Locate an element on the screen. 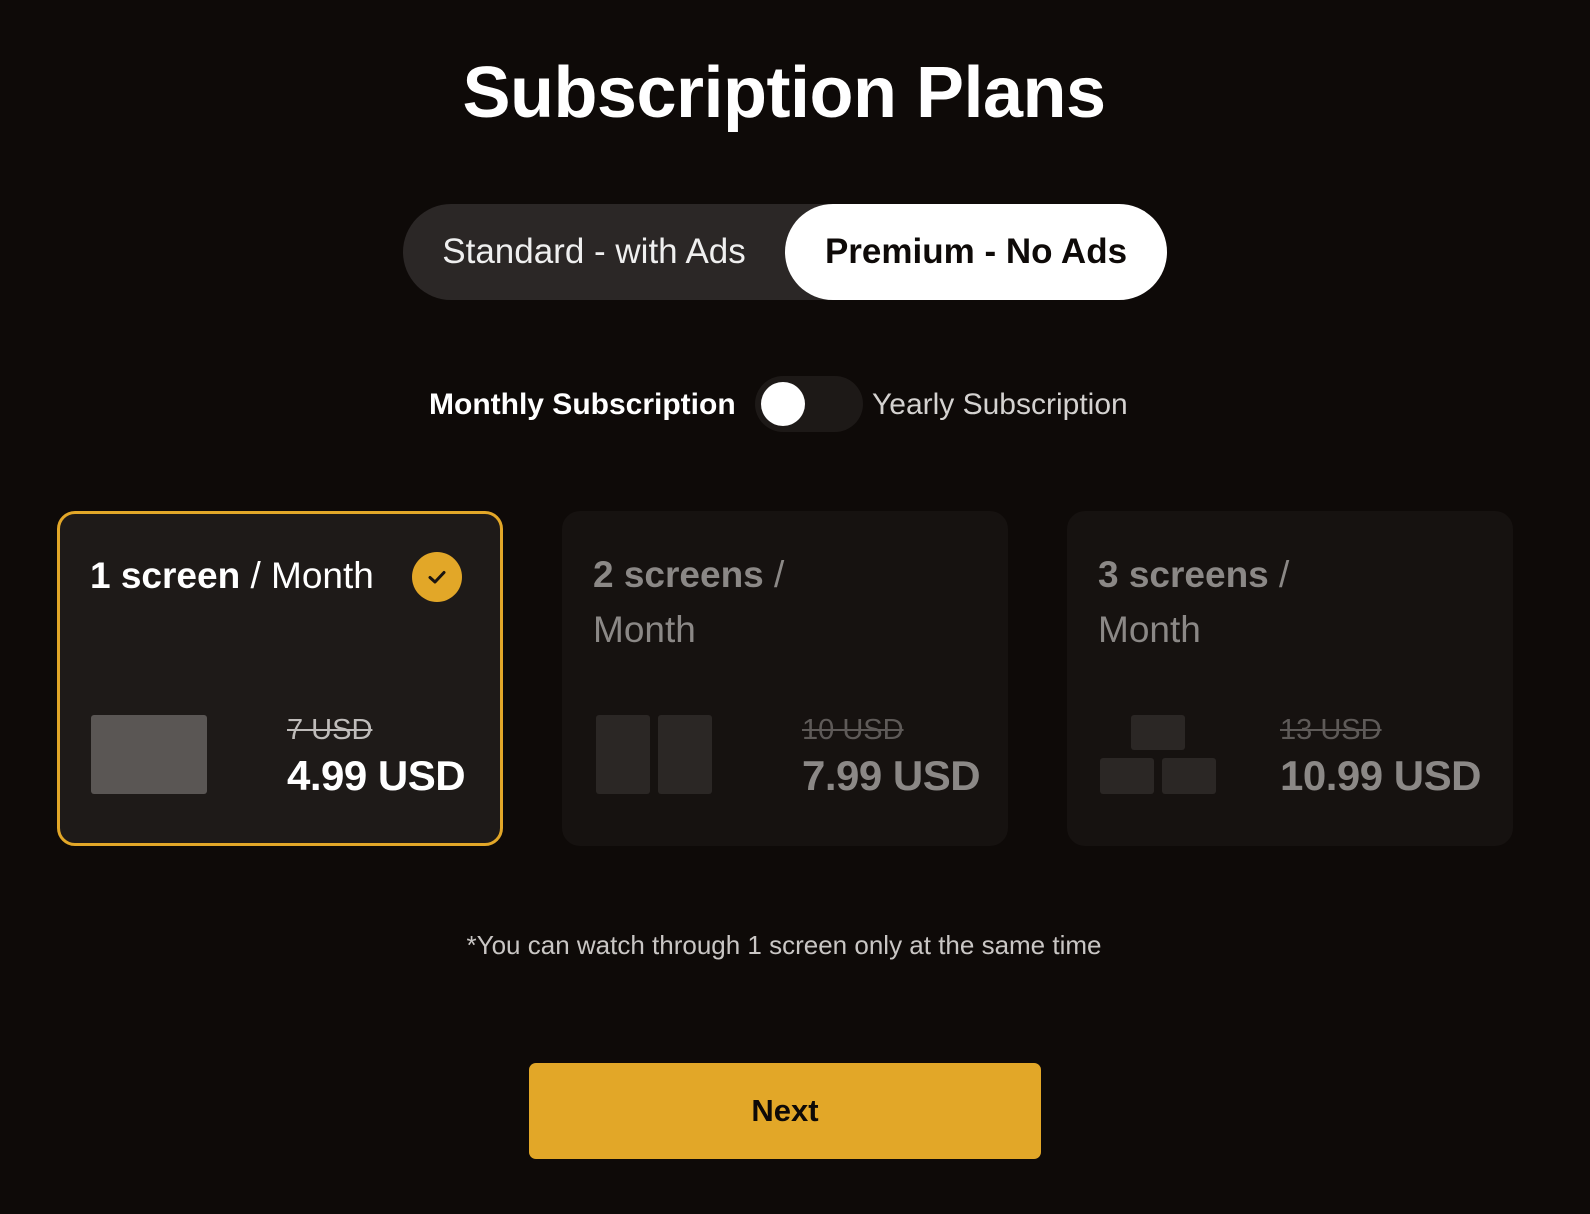 This screenshot has height=1214, width=1590. card-screen-count: 3 screens is located at coordinates (1183, 574).